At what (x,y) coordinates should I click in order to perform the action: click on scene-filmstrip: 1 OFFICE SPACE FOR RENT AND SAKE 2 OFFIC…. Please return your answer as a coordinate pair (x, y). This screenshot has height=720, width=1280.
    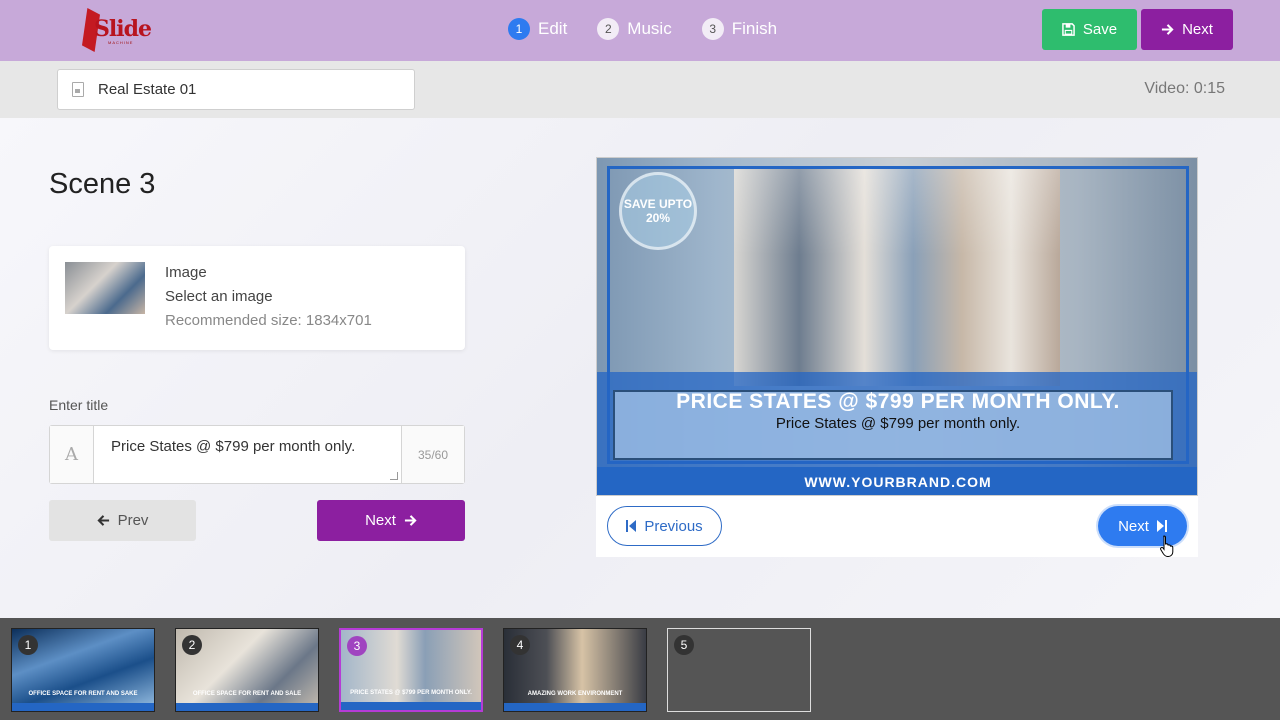
    Looking at the image, I should click on (640, 669).